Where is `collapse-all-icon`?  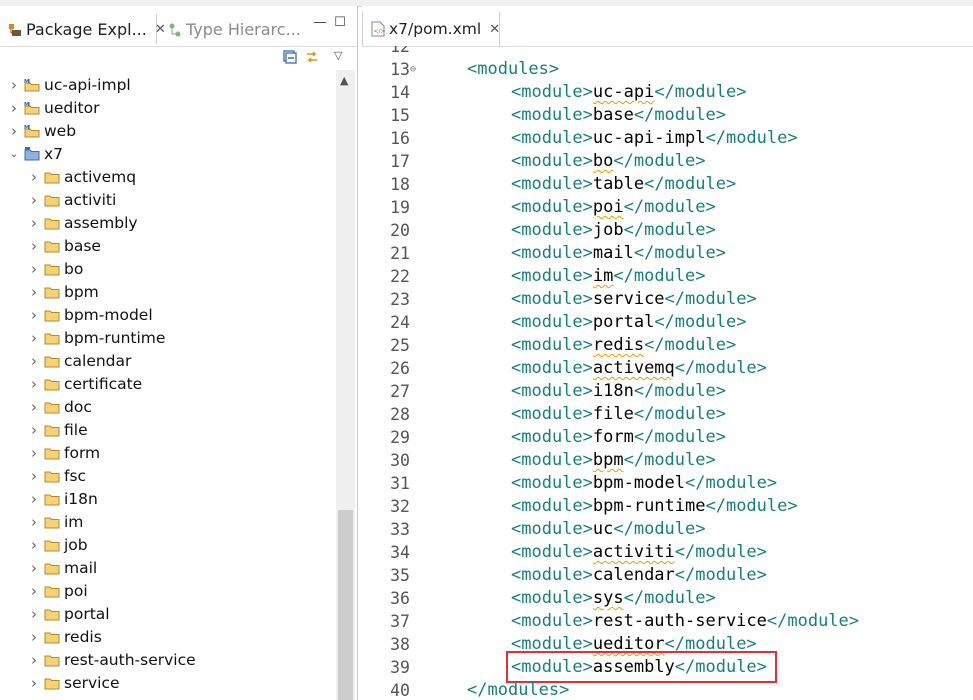
collapse-all-icon is located at coordinates (290, 57).